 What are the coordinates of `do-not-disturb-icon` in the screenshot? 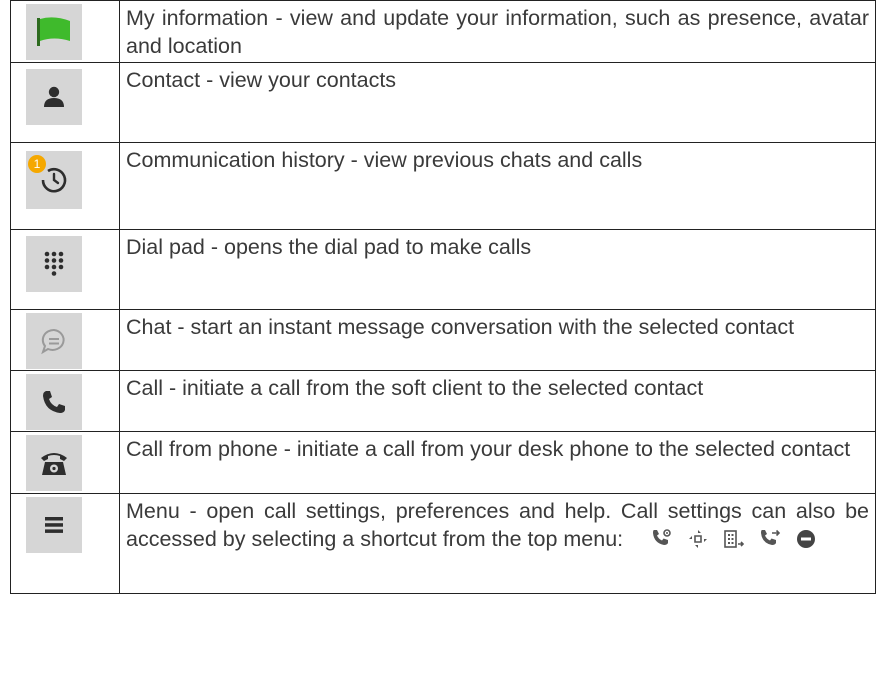 It's located at (806, 539).